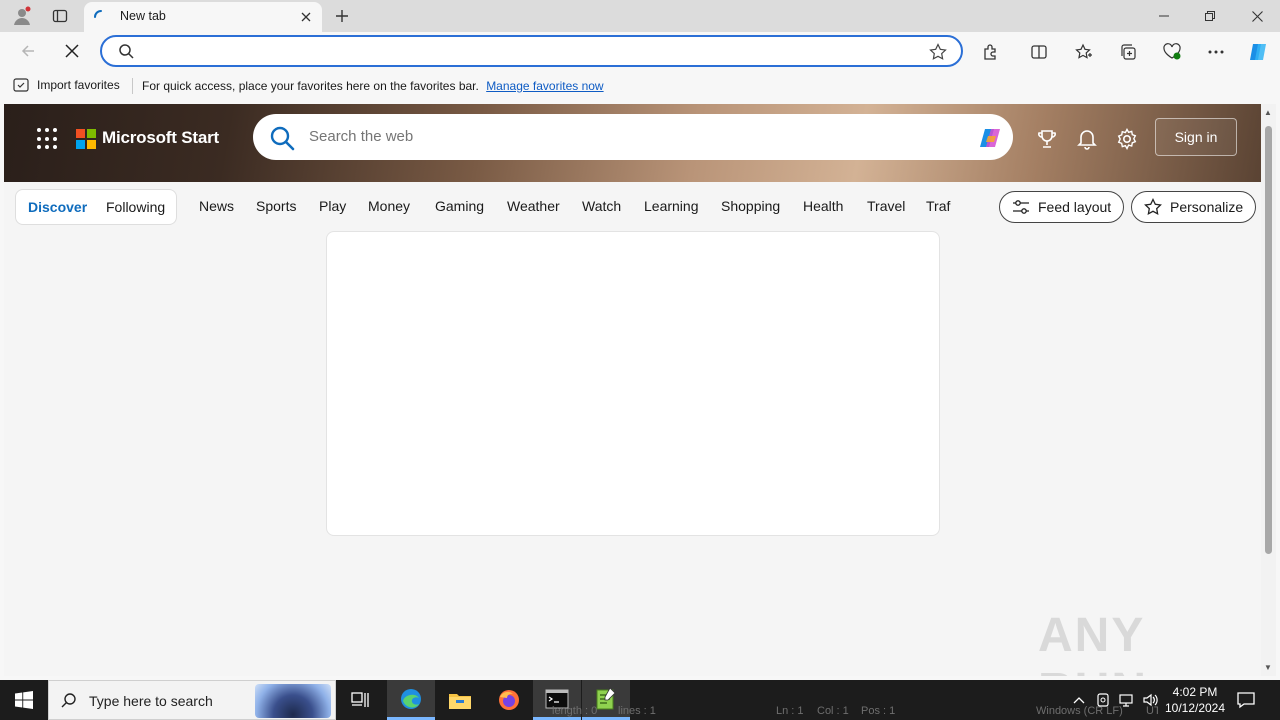 This screenshot has width=1280, height=720. Describe the element at coordinates (360, 700) in the screenshot. I see `task-view-icon` at that location.